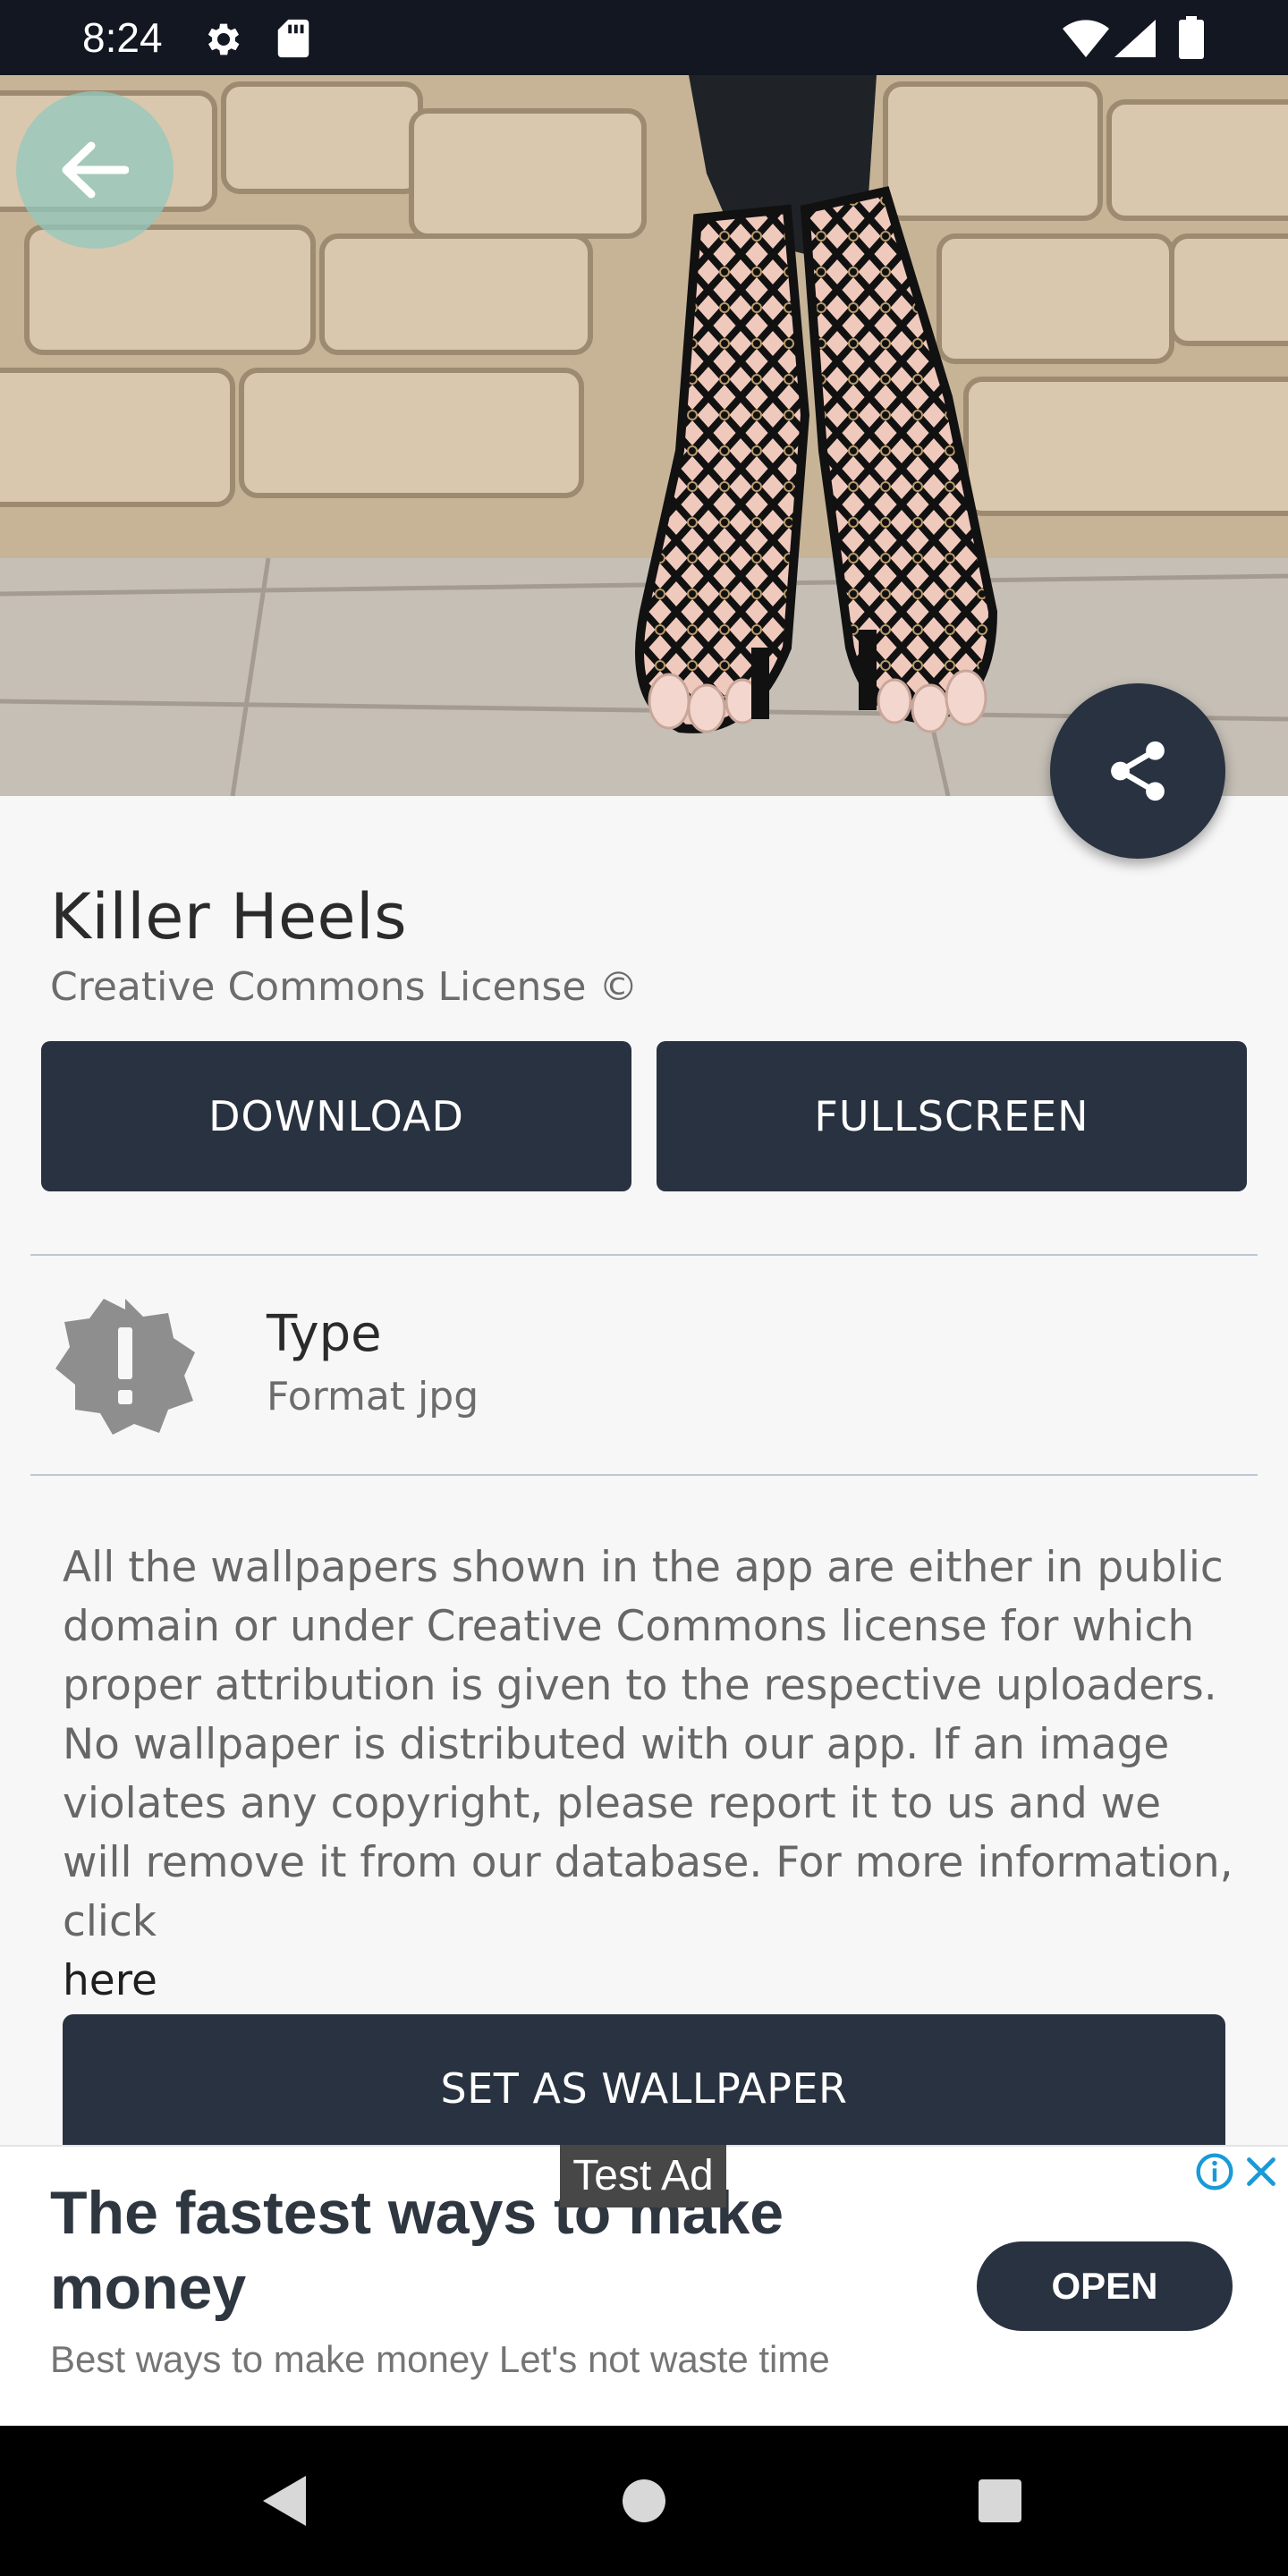 The image size is (1288, 2576). Describe the element at coordinates (125, 1367) in the screenshot. I see `alert-badge-icon` at that location.